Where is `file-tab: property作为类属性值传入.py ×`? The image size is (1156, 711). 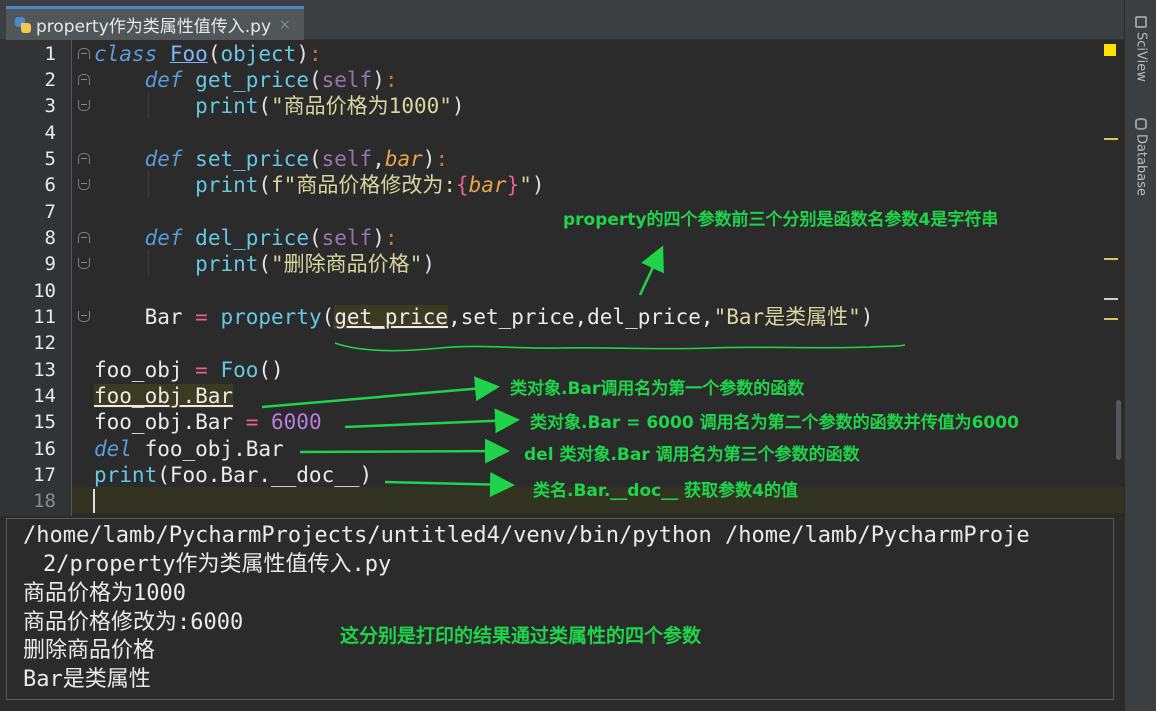
file-tab: property作为类属性值传入.py × is located at coordinates (155, 23).